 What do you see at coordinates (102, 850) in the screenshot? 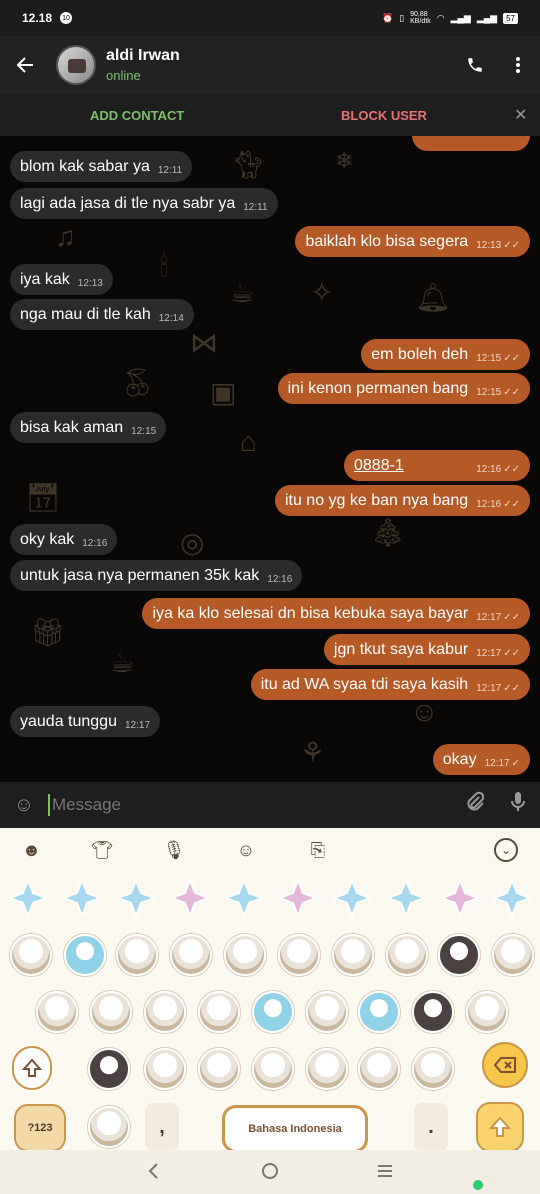
I see `theme-icon: 👕︎` at bounding box center [102, 850].